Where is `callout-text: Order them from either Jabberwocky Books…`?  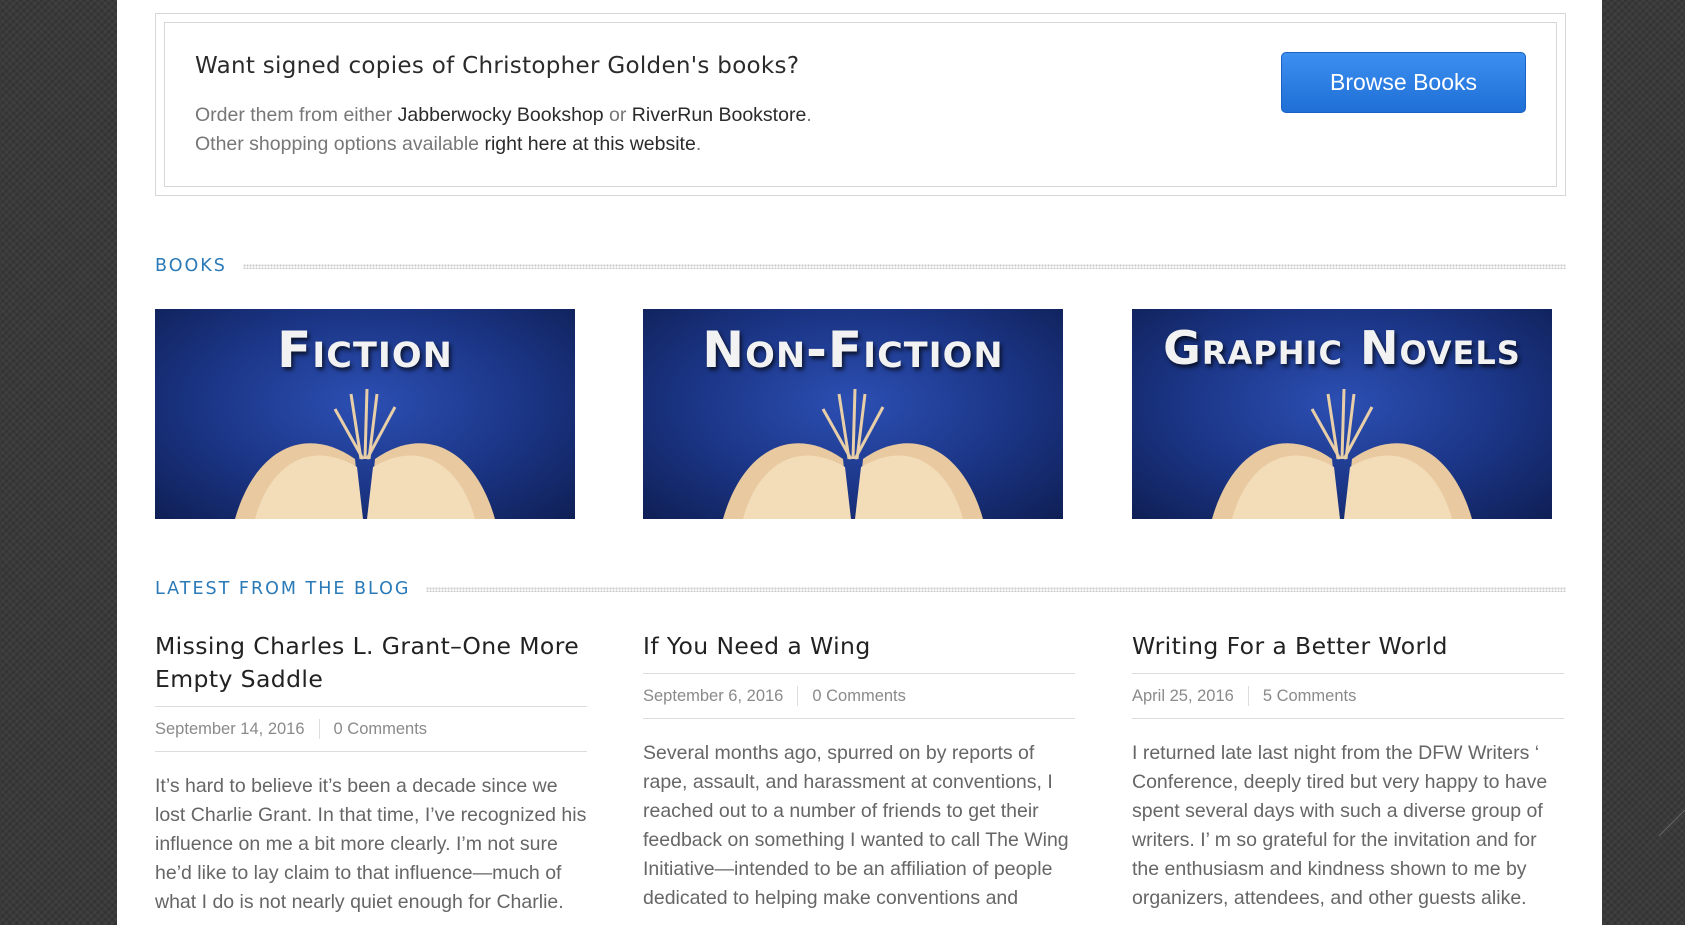 callout-text: Order them from either Jabberwocky Books… is located at coordinates (503, 130).